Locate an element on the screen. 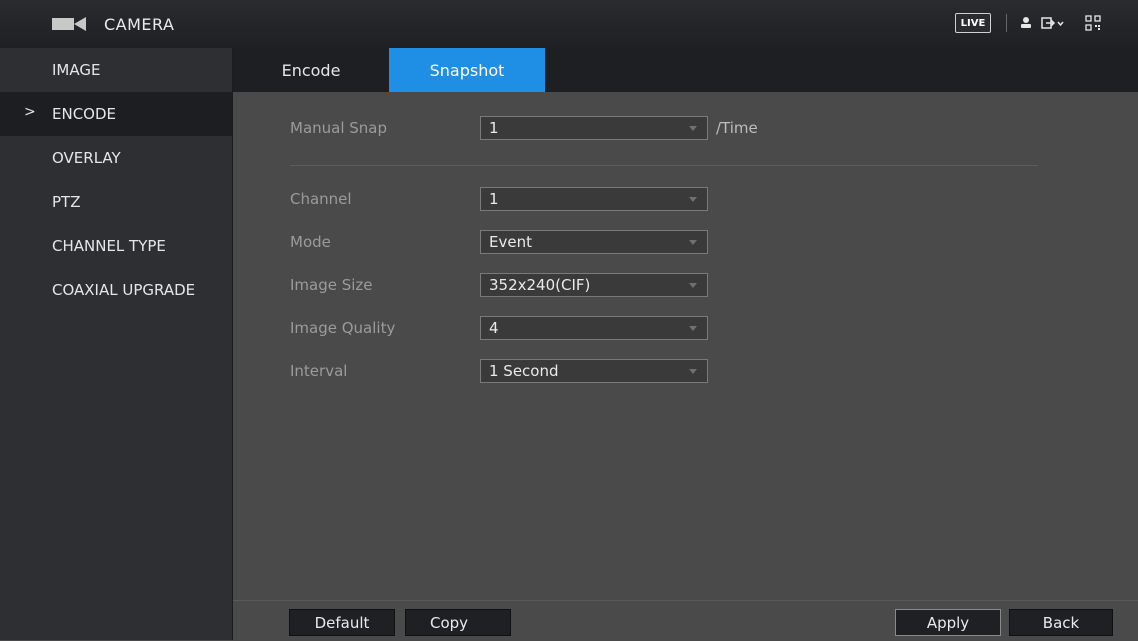 The height and width of the screenshot is (641, 1138). interval-select: 1 Second is located at coordinates (594, 371).